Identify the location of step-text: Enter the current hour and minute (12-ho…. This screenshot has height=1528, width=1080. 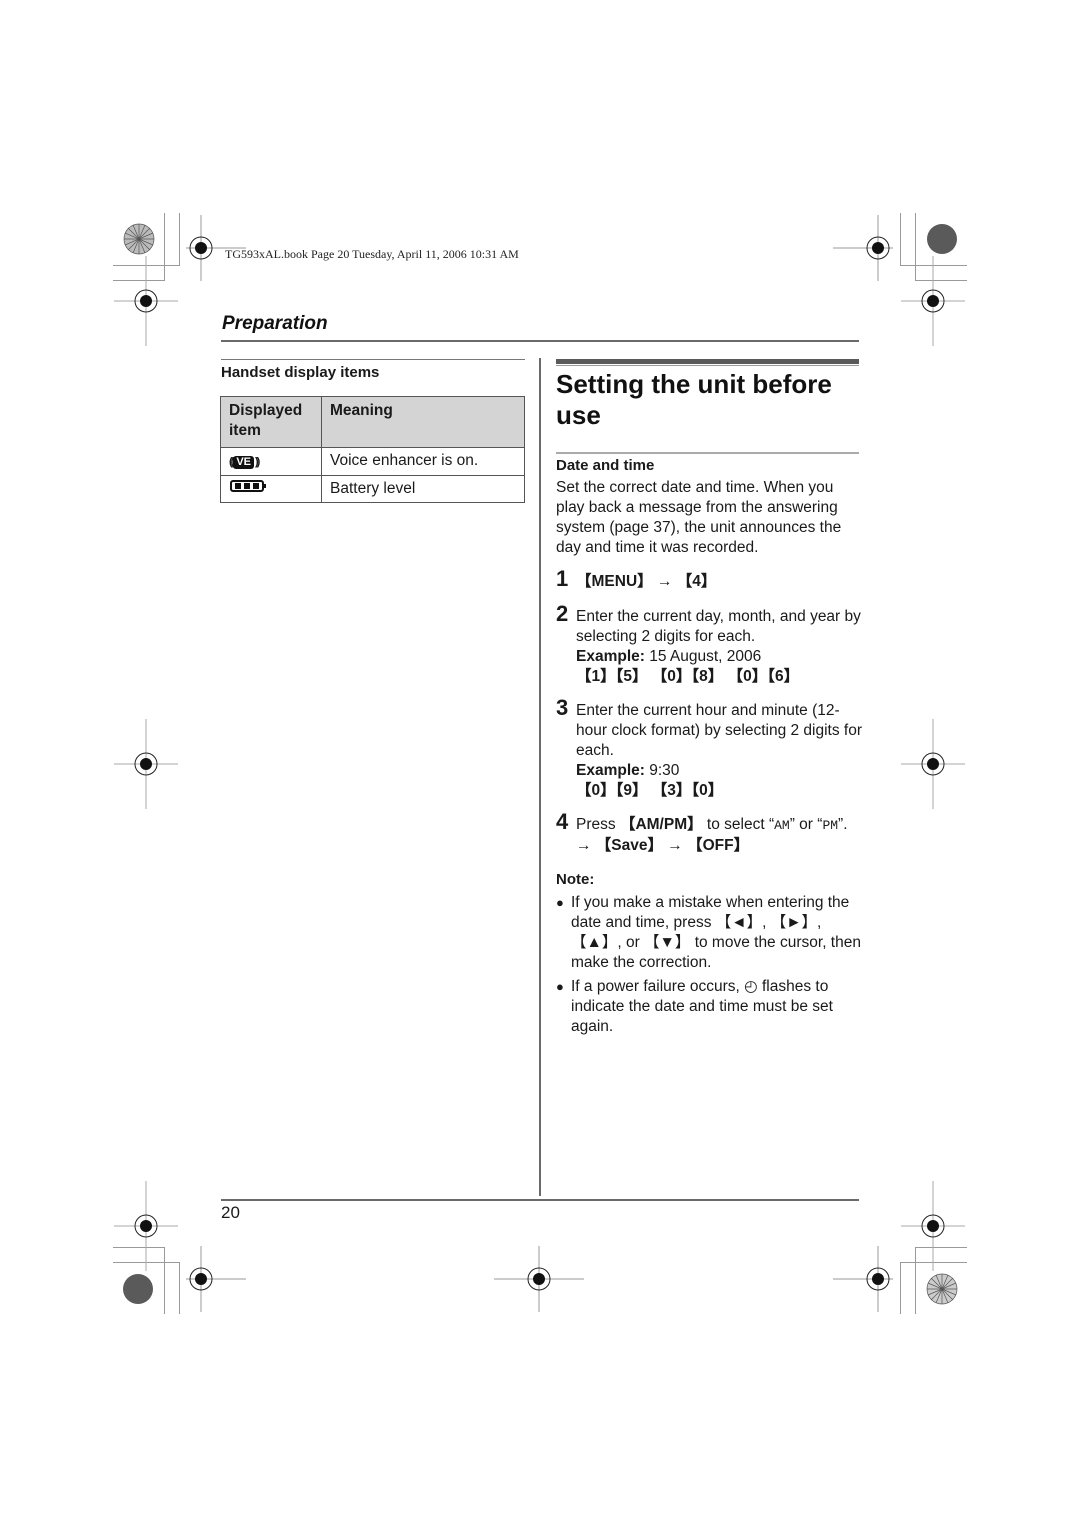
(719, 730).